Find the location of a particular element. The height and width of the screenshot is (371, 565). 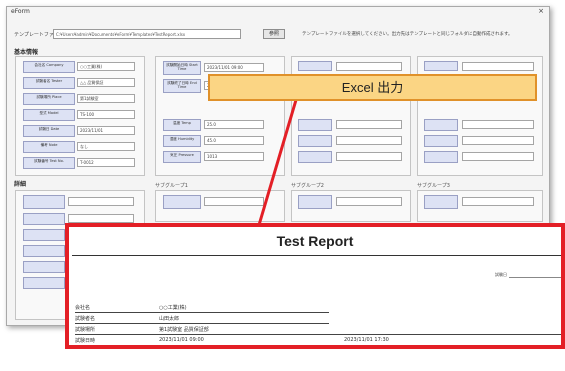

report-label-company: 会社名 is located at coordinates (83, 308).